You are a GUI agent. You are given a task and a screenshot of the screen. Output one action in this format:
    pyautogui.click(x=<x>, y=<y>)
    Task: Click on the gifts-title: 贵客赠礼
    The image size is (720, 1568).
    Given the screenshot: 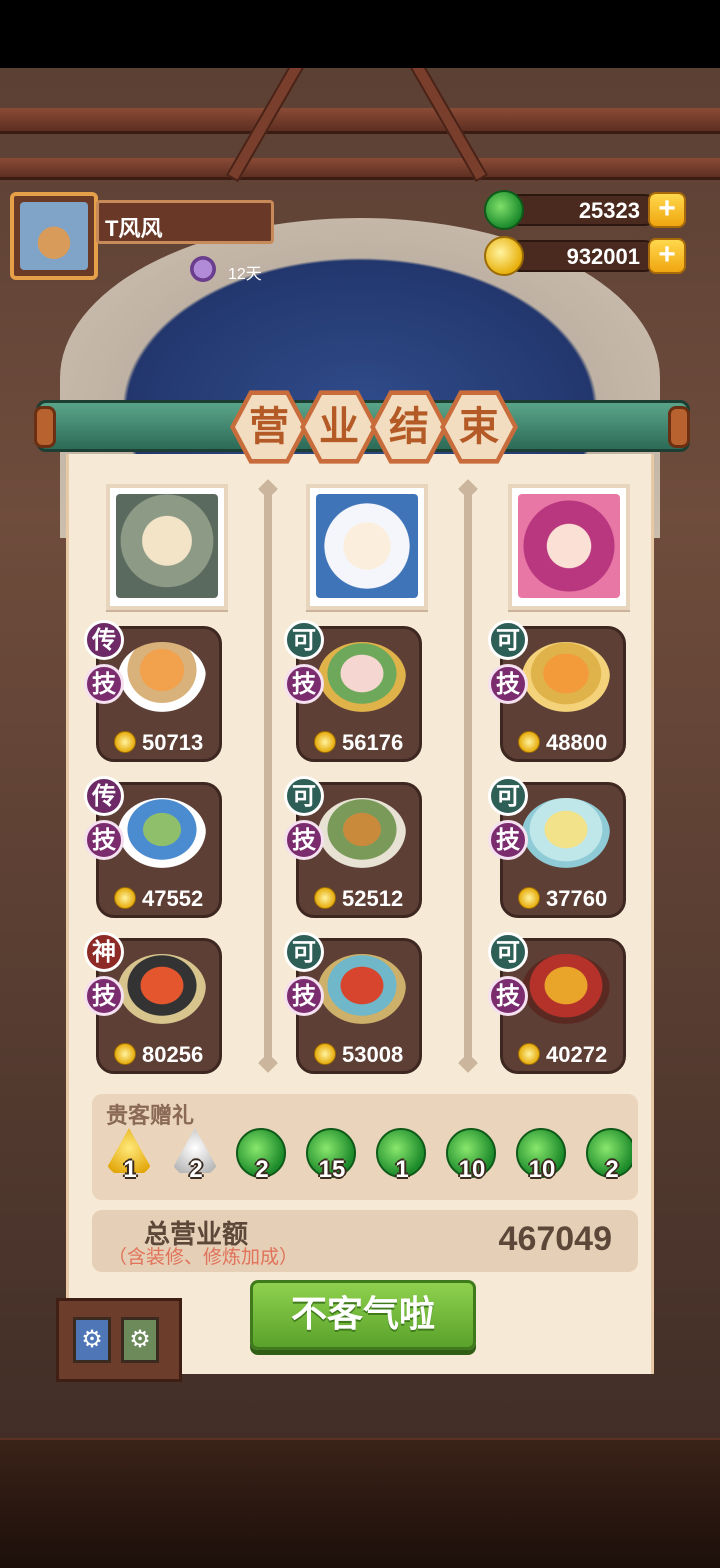 What is the action you would take?
    pyautogui.click(x=150, y=1115)
    